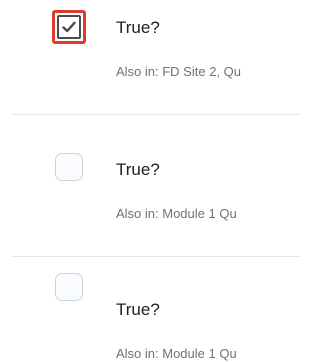 This screenshot has height=362, width=320. I want to click on checkmark-icon, so click(69, 27).